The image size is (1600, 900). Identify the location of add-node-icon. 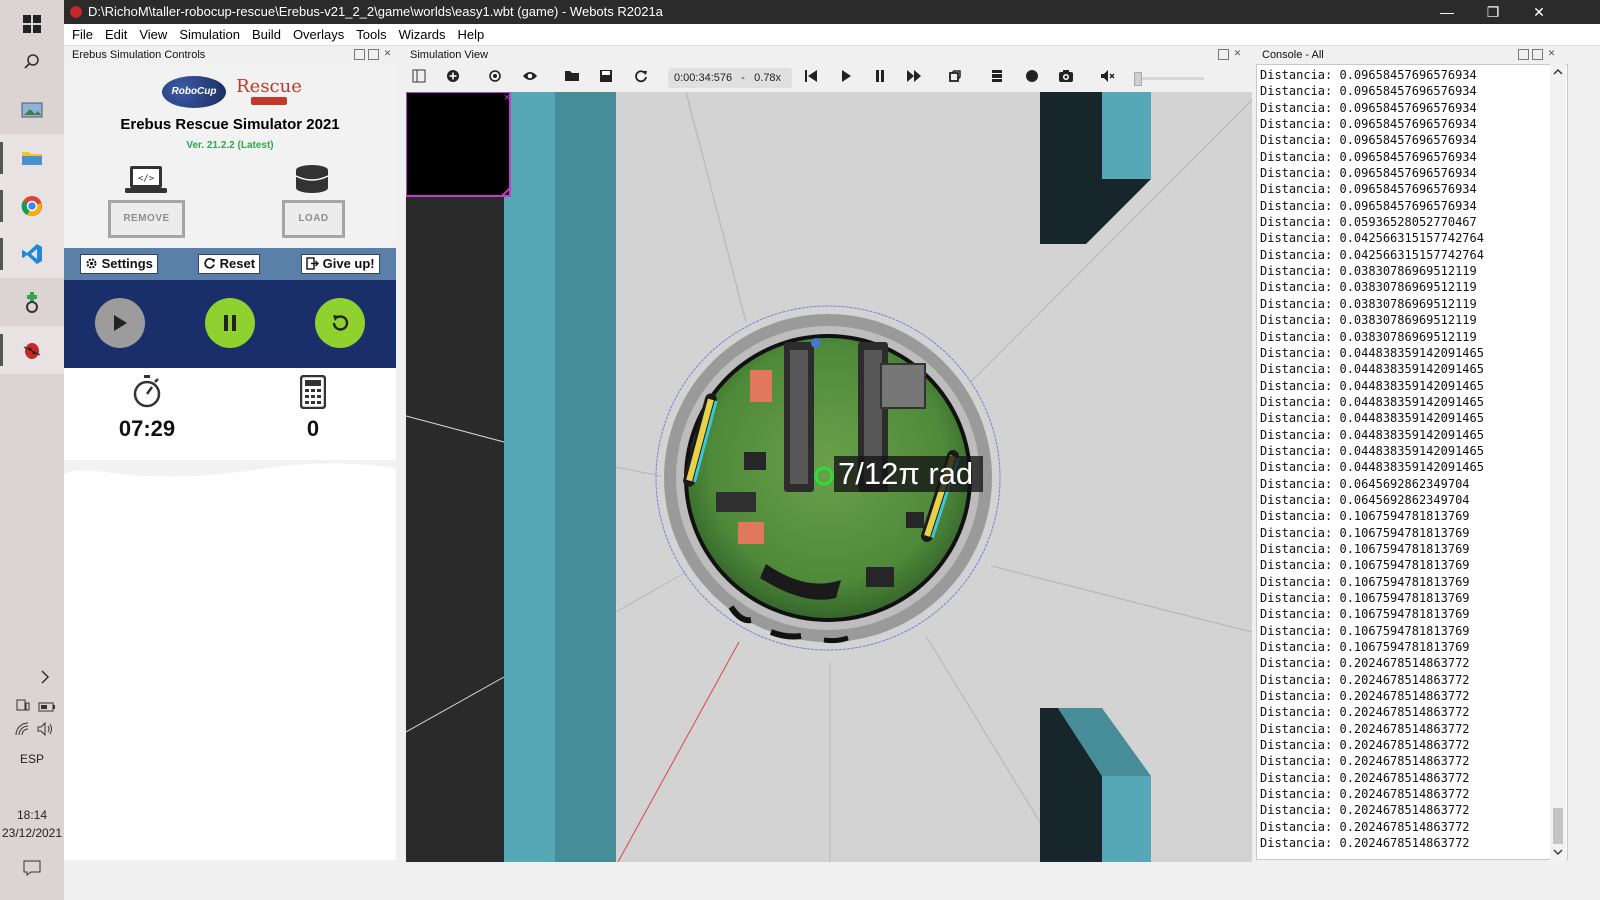
(453, 78).